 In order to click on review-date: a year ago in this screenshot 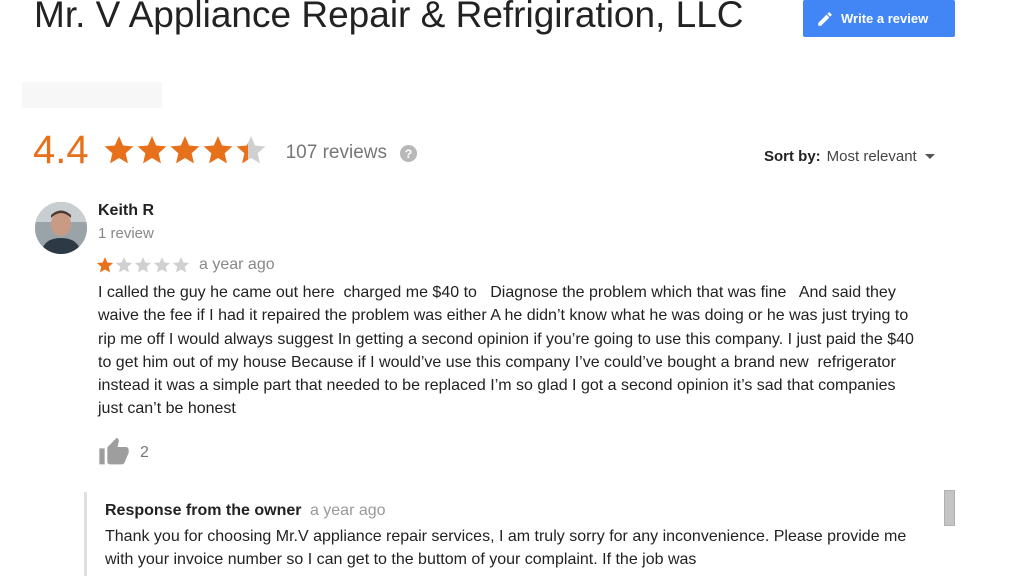, I will do `click(237, 264)`.